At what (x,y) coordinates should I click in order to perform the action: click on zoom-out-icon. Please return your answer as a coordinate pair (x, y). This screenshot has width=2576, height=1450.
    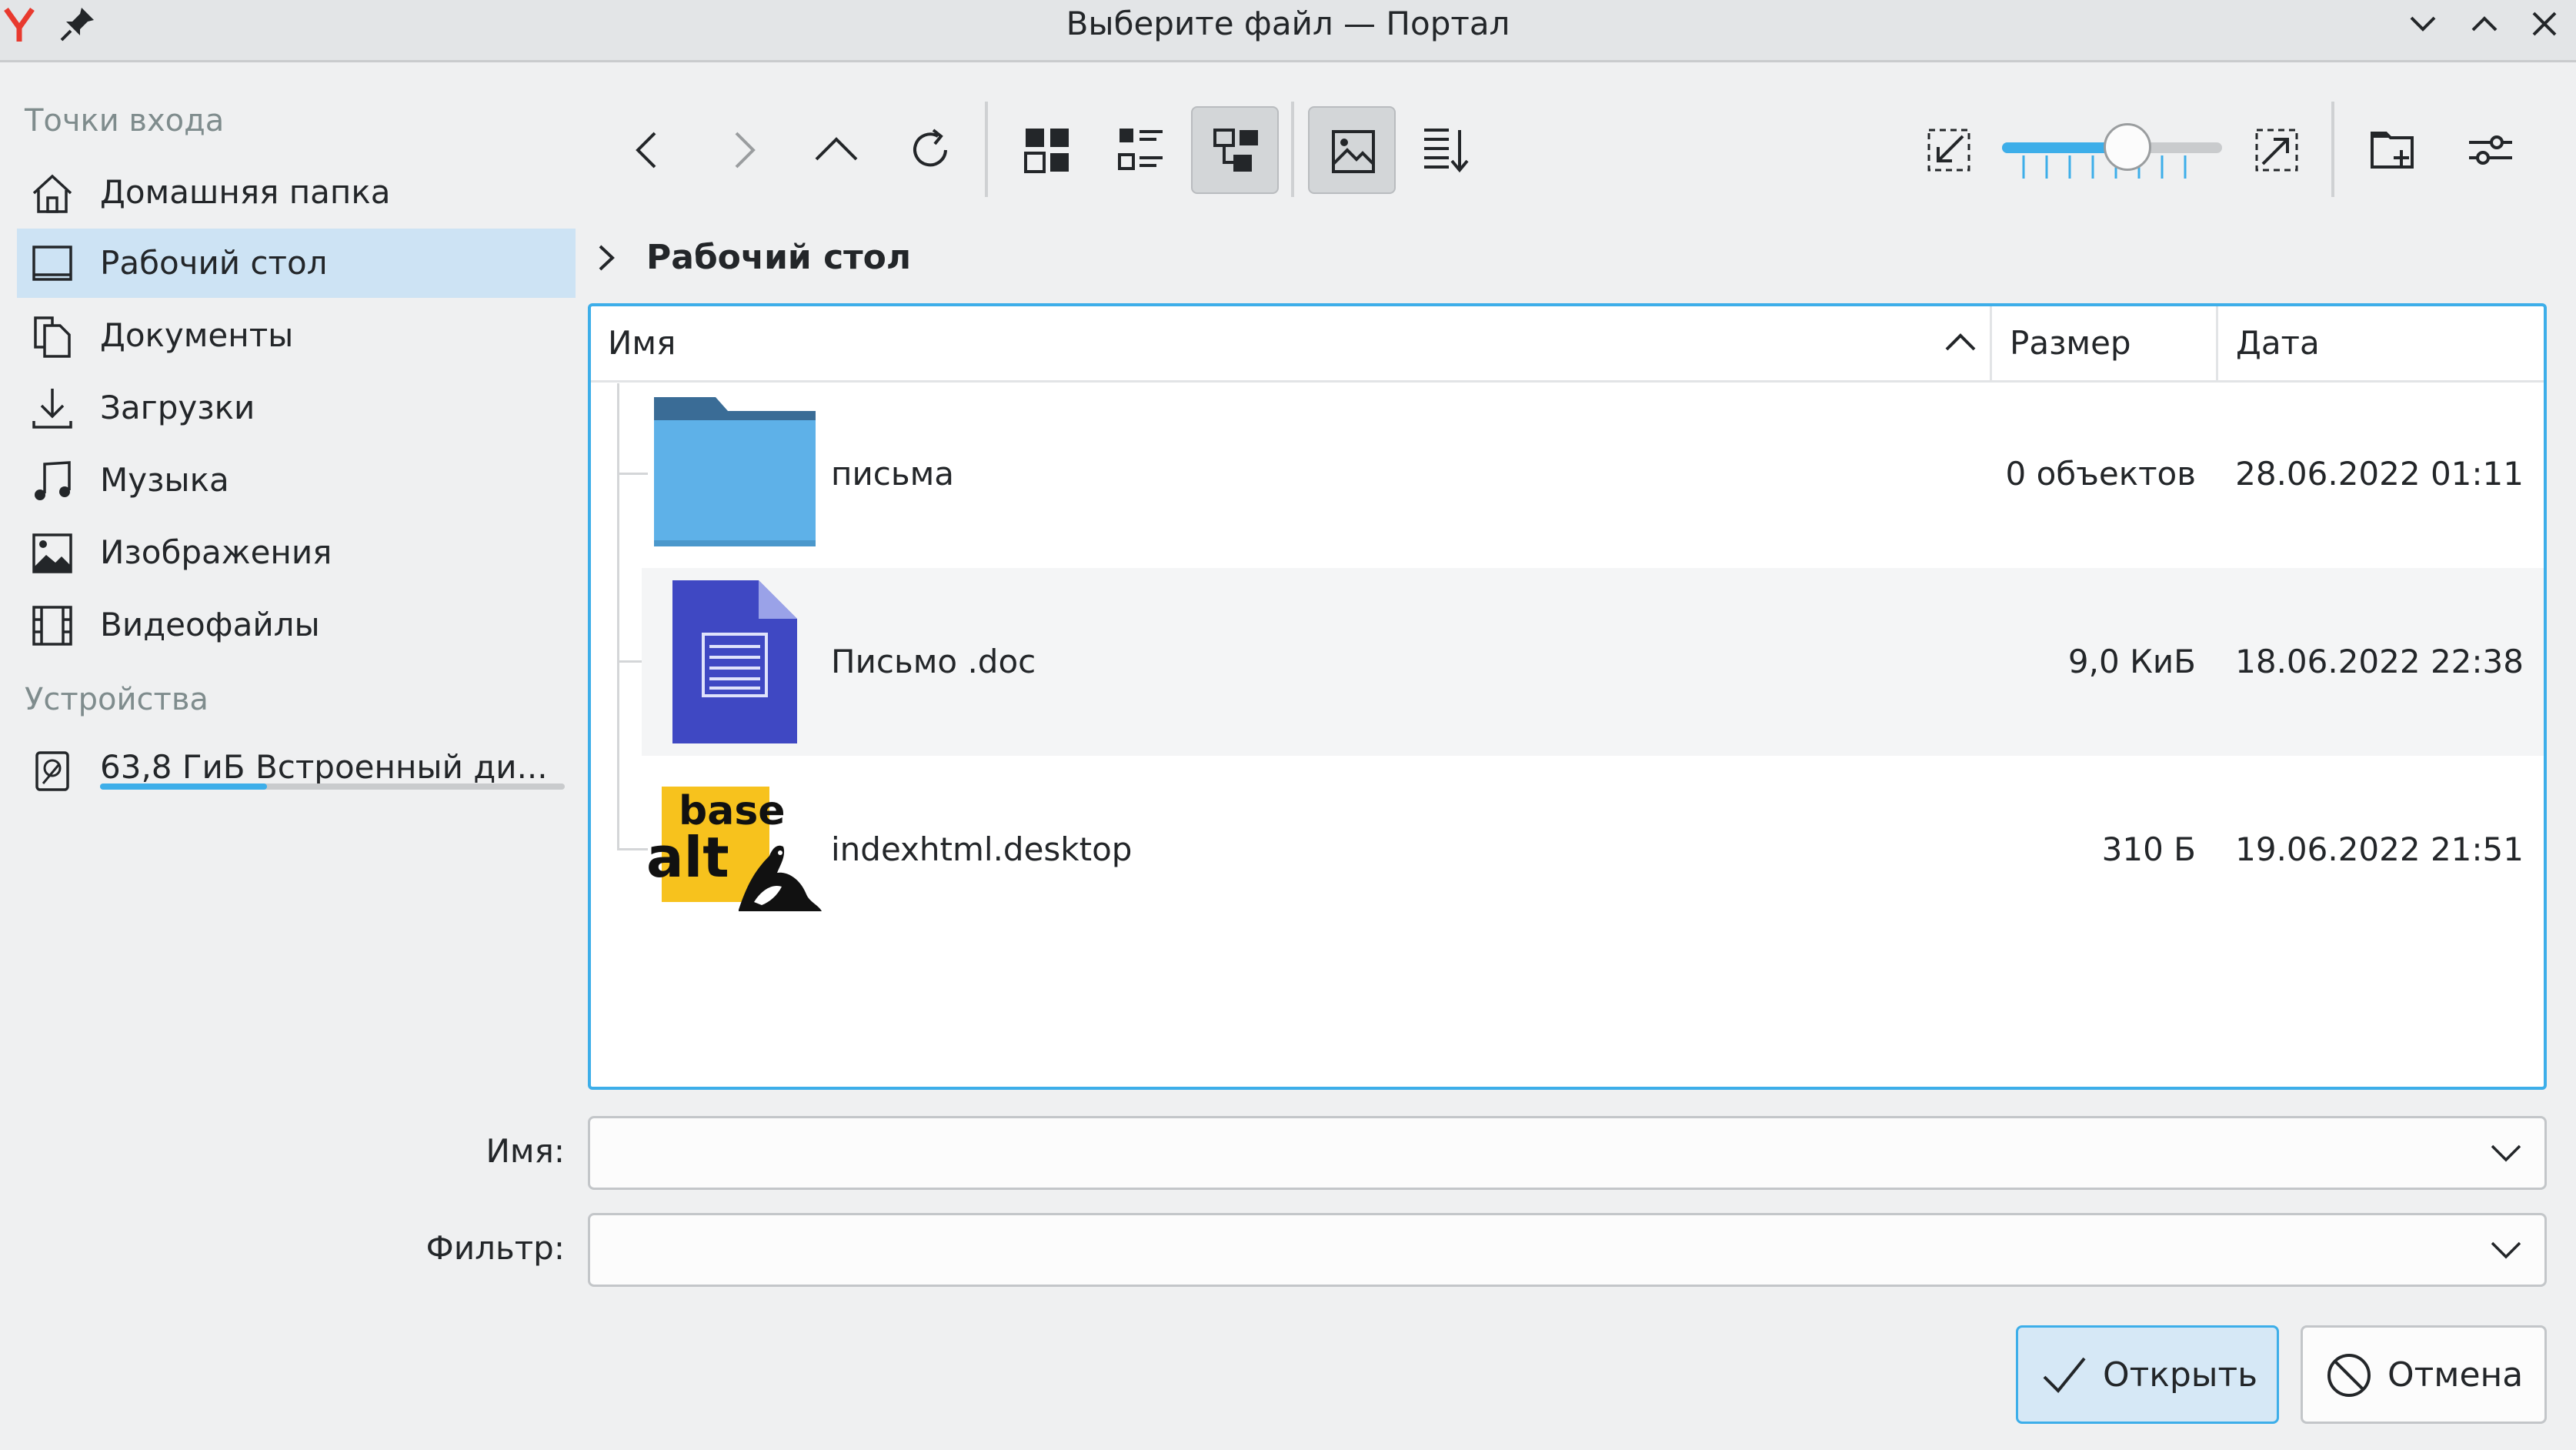
    Looking at the image, I should click on (1948, 150).